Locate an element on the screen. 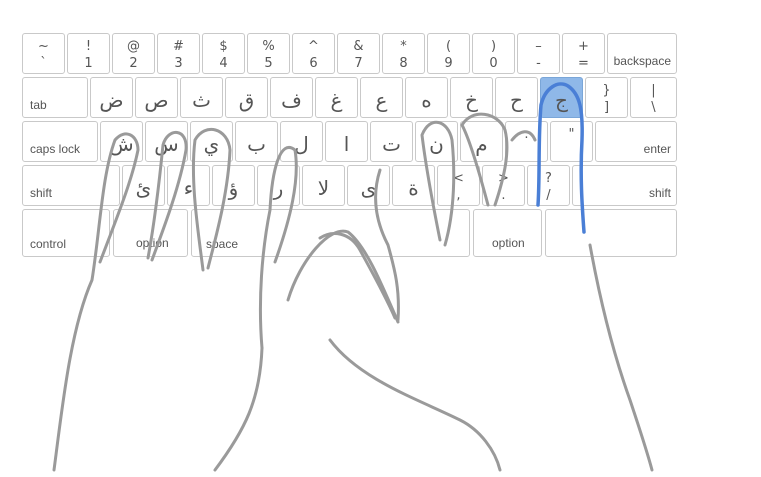 This screenshot has height=477, width=761. key-label-top: } is located at coordinates (606, 90).